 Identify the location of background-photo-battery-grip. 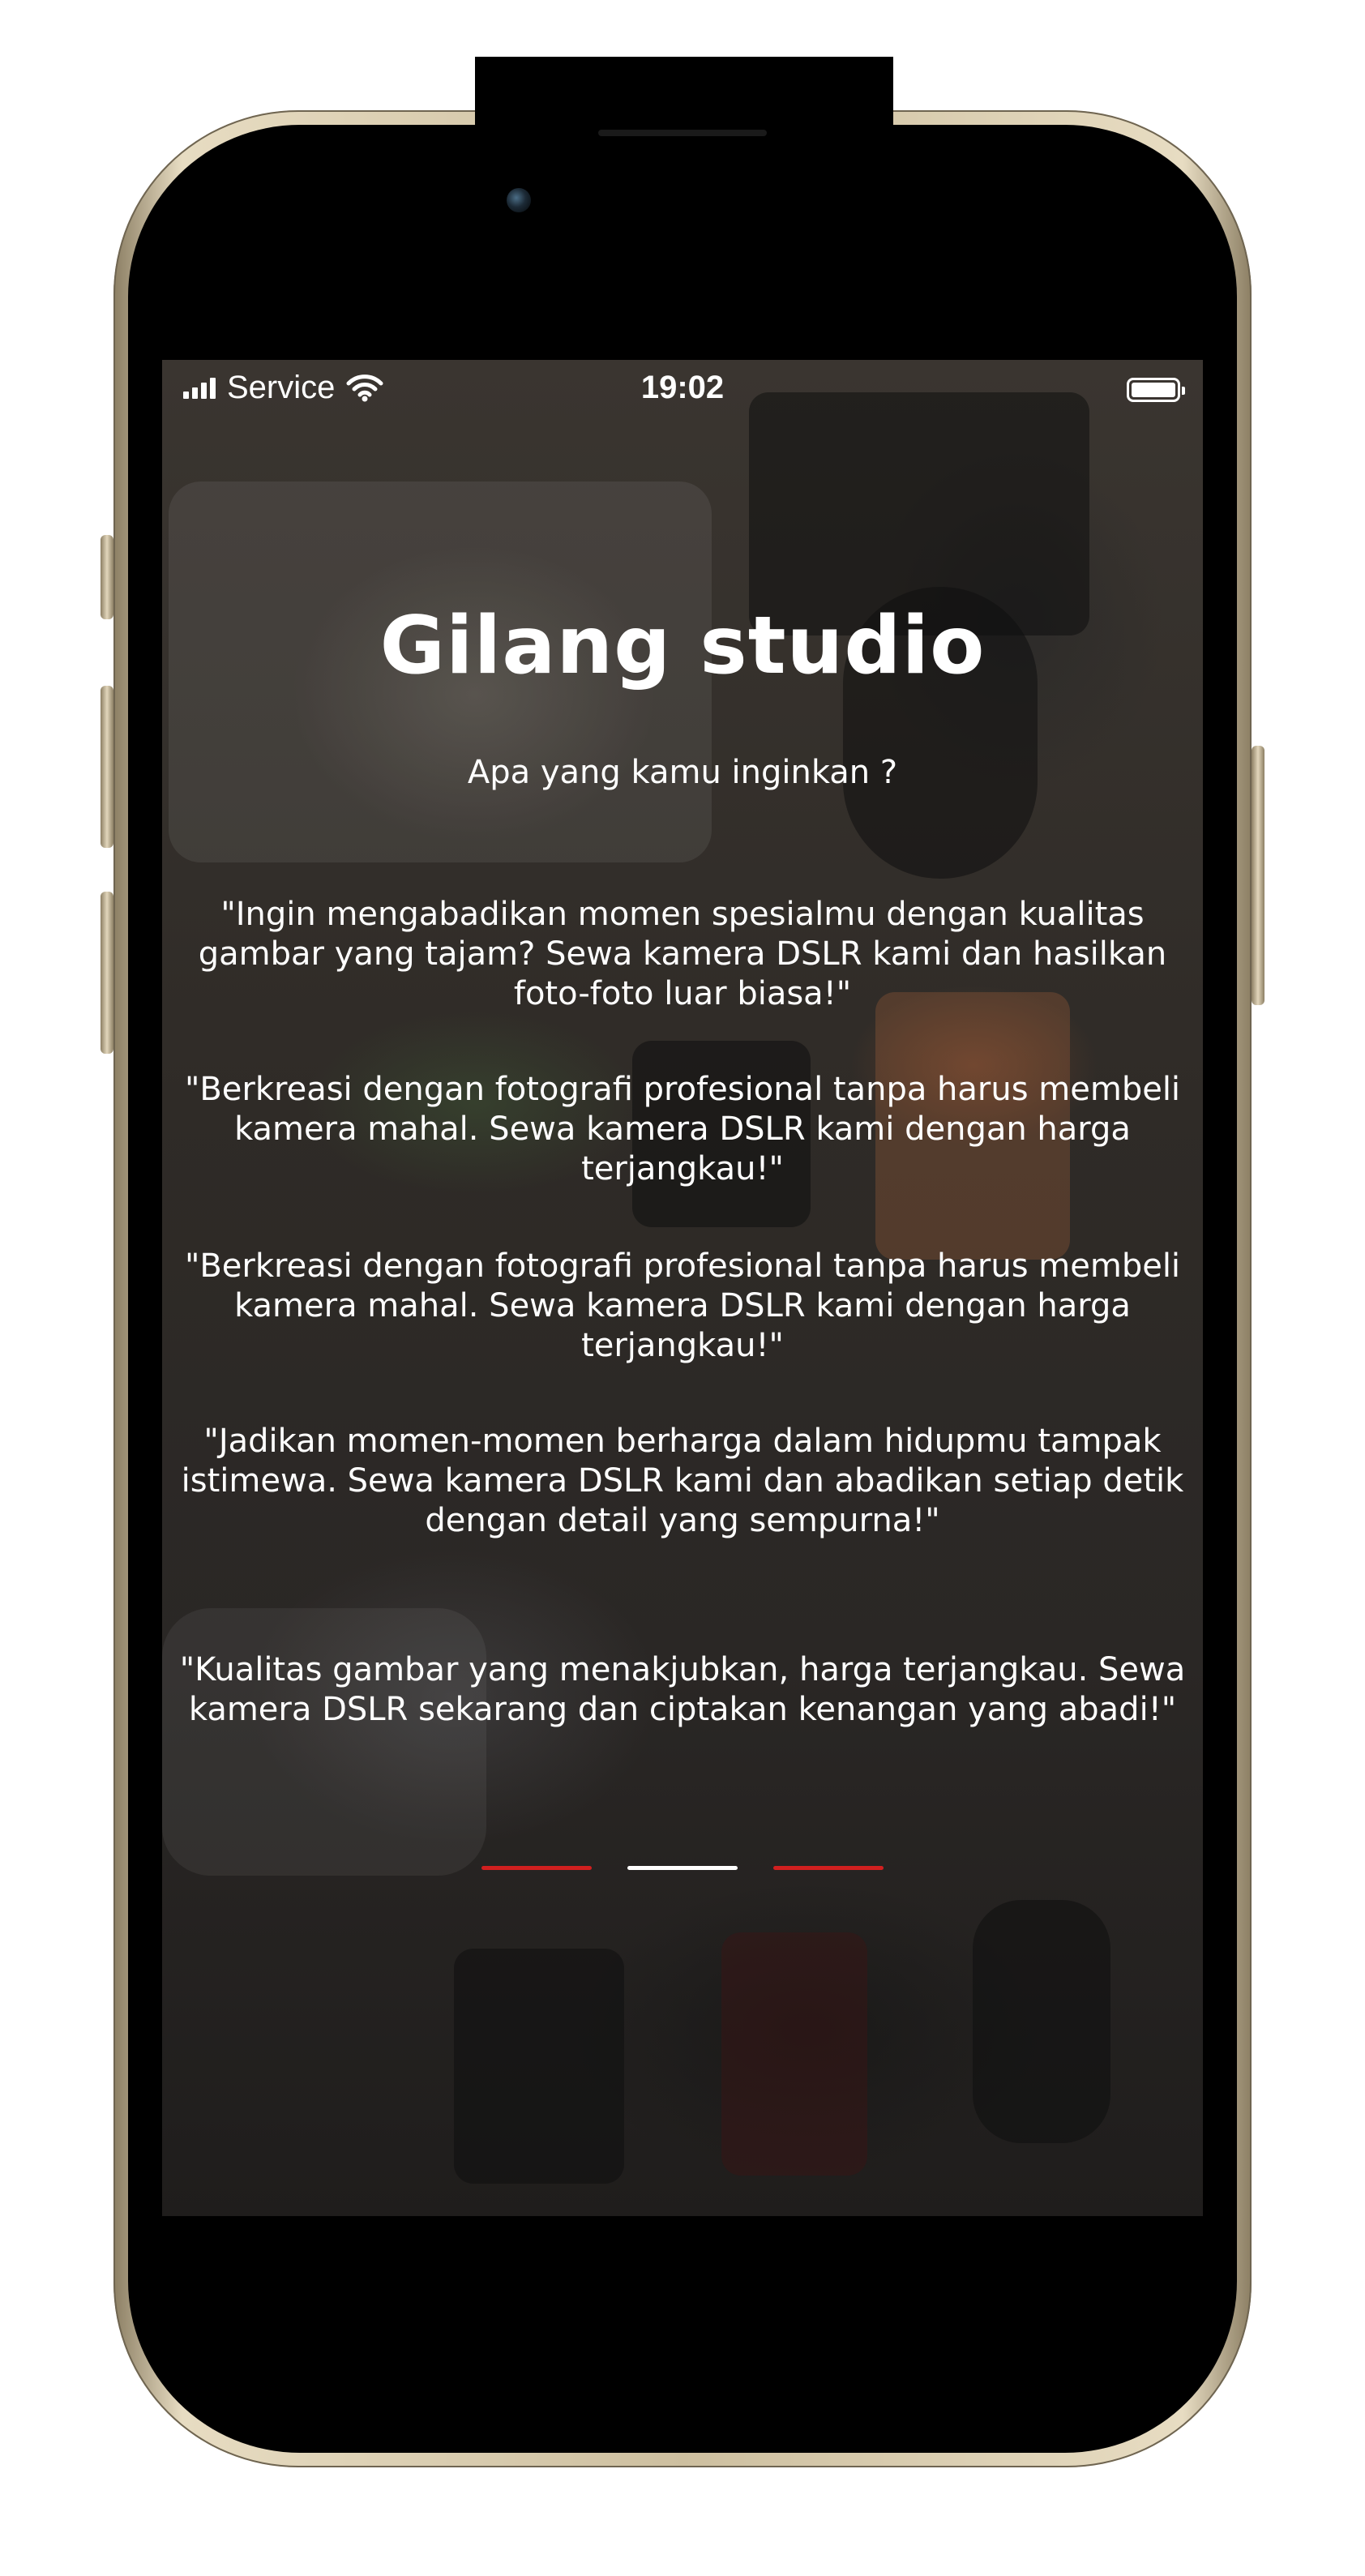
(794, 2054).